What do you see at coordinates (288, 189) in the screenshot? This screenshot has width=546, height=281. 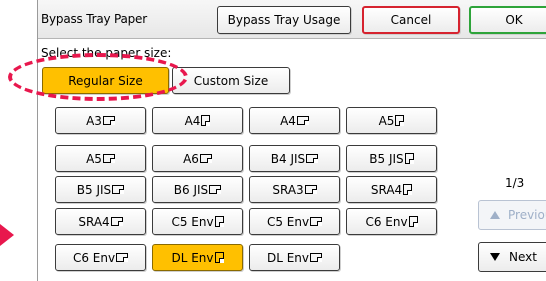 I see `paper-size-label: SRA3` at bounding box center [288, 189].